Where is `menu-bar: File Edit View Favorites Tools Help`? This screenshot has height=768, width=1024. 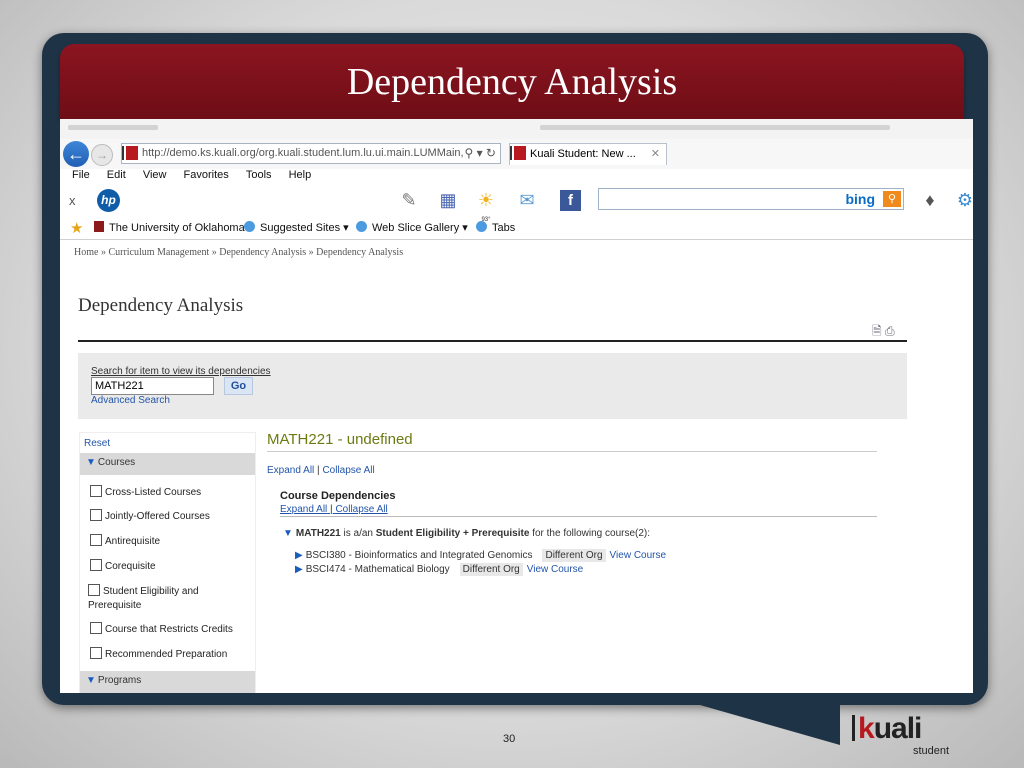
menu-bar: File Edit View Favorites Tools Help is located at coordinates (516, 177).